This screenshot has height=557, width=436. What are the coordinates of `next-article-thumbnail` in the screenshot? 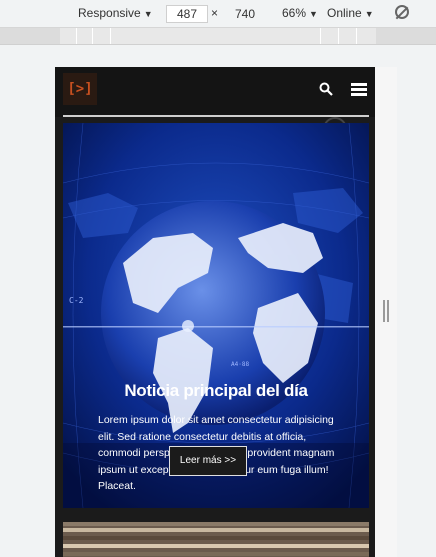 It's located at (216, 539).